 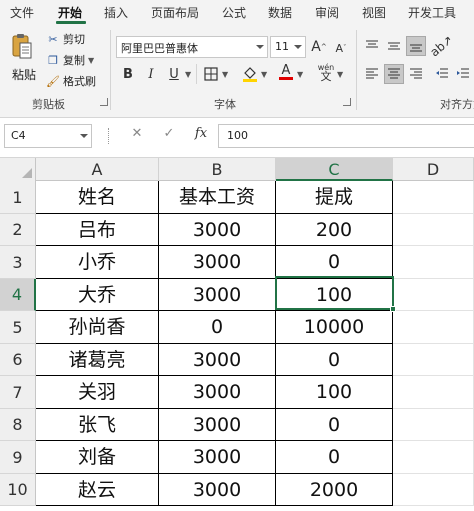 What do you see at coordinates (22, 12) in the screenshot?
I see `tab-file: 文件` at bounding box center [22, 12].